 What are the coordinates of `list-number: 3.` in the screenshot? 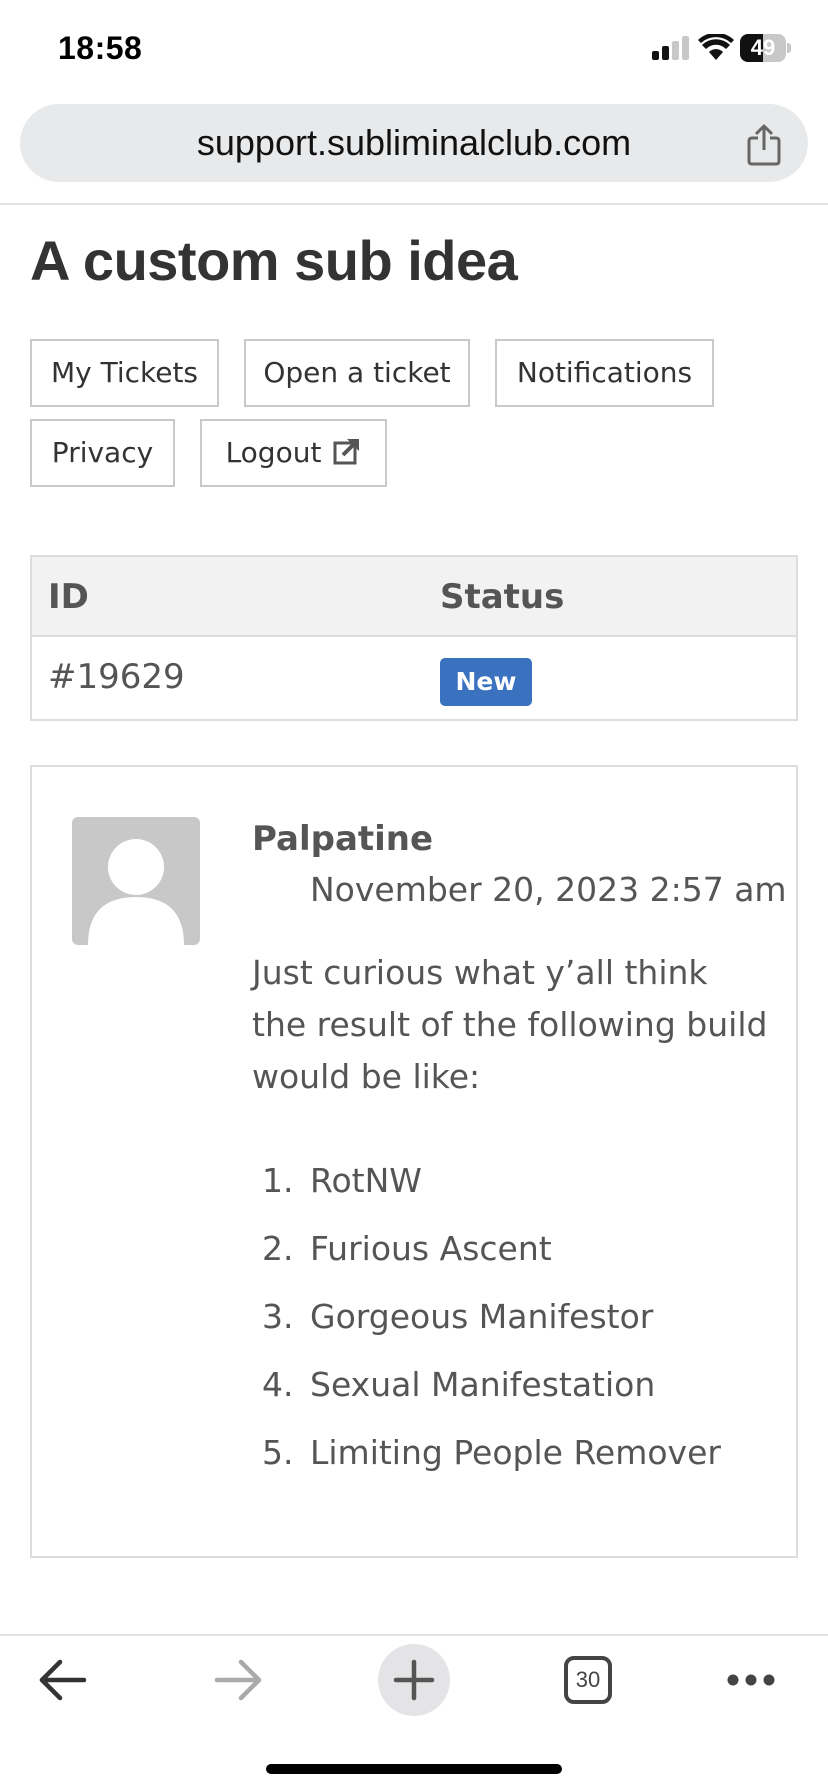 It's located at (278, 1316).